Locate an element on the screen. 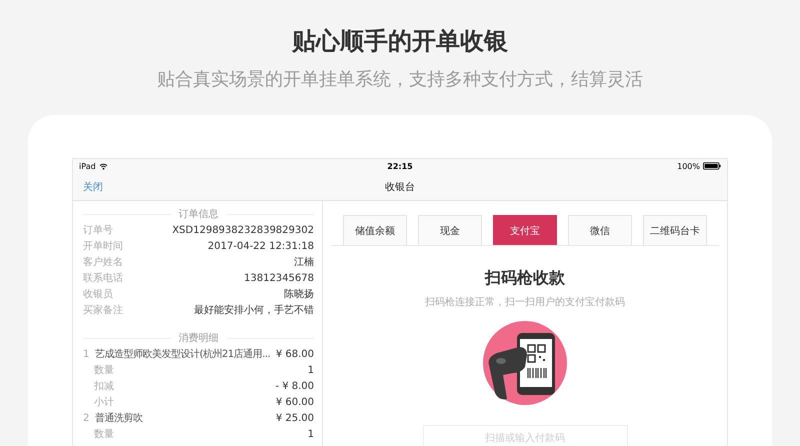 This screenshot has height=446, width=800. field-label: 开单时间 is located at coordinates (103, 246).